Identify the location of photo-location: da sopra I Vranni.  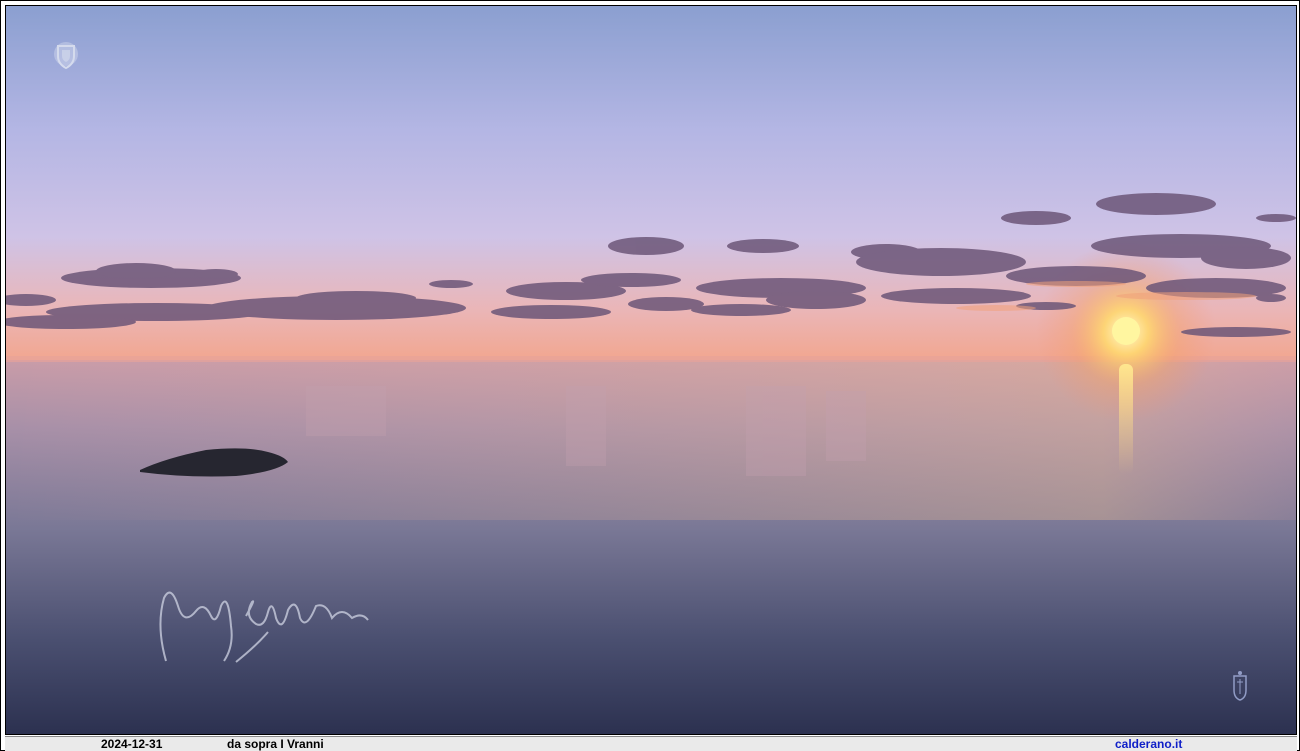
(275, 744).